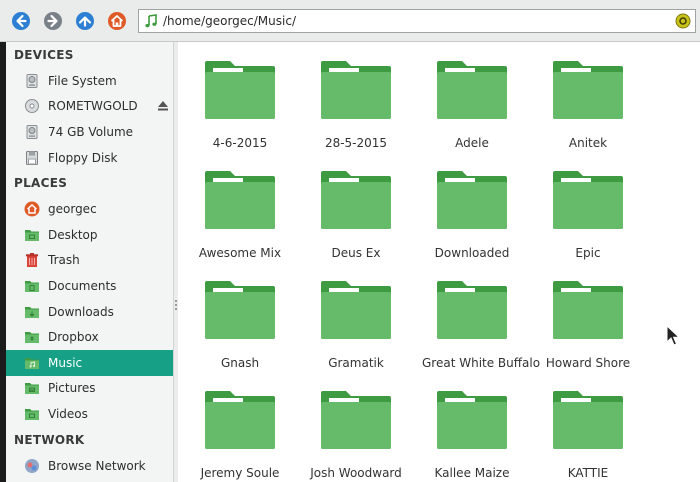 This screenshot has height=482, width=700. I want to click on sidebar-item-rometwgold: ROMETWGOLD, so click(89, 107).